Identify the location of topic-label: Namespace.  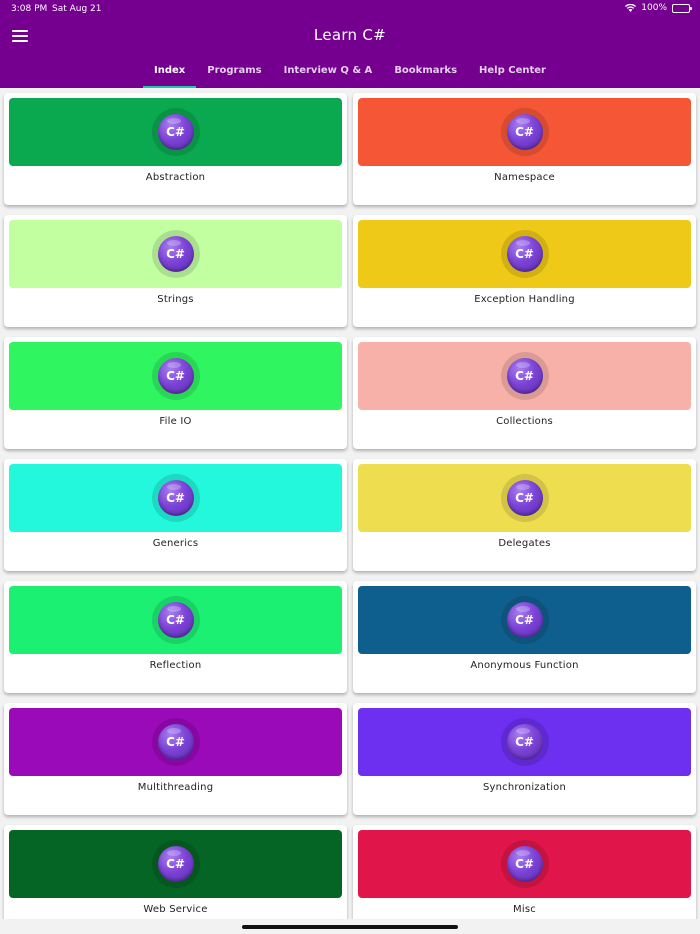
(524, 177).